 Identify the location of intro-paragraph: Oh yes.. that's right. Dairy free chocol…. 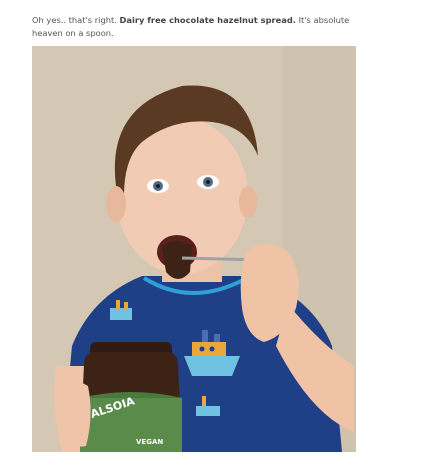
(192, 26).